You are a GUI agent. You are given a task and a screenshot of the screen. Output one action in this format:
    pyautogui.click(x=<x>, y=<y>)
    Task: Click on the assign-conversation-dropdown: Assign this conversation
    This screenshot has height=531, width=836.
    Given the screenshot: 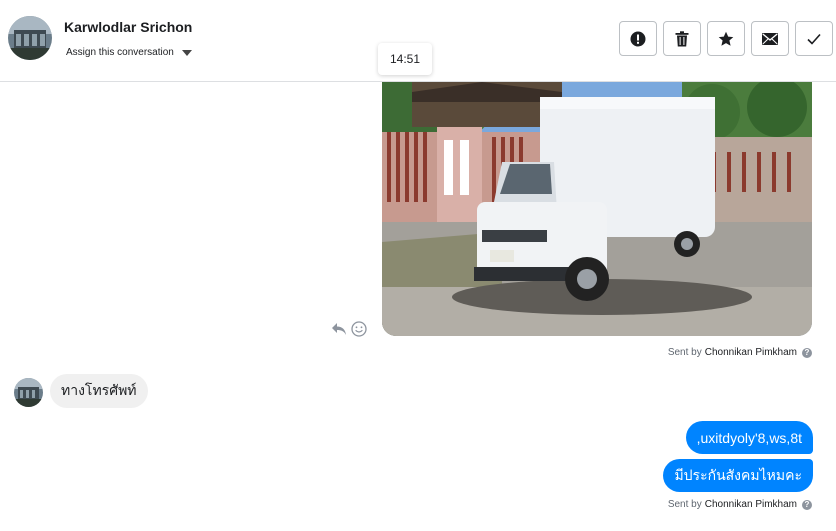 What is the action you would take?
    pyautogui.click(x=129, y=52)
    